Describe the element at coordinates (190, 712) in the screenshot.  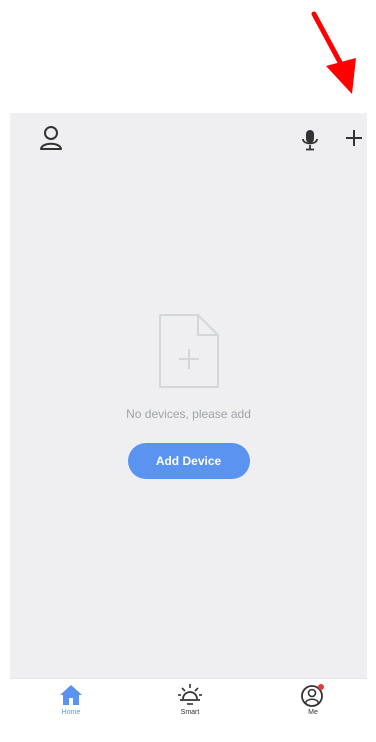
I see `tab-smart-label: Smart` at that location.